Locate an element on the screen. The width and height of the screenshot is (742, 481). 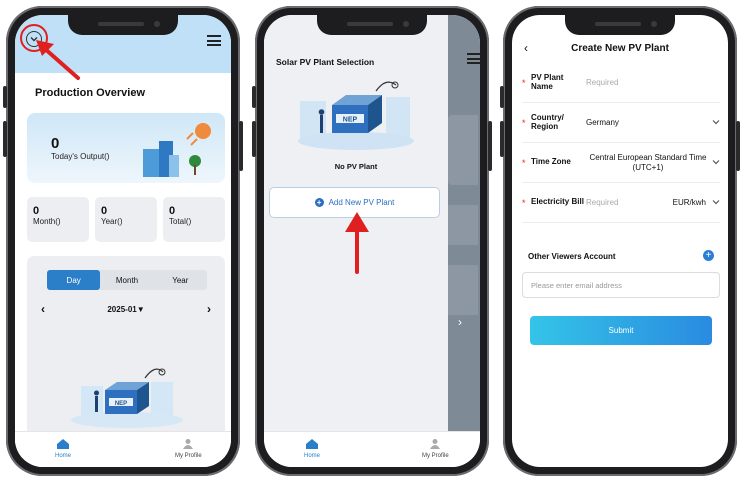
date-selector: ‹ 2025-01▼ › is located at coordinates (126, 309).